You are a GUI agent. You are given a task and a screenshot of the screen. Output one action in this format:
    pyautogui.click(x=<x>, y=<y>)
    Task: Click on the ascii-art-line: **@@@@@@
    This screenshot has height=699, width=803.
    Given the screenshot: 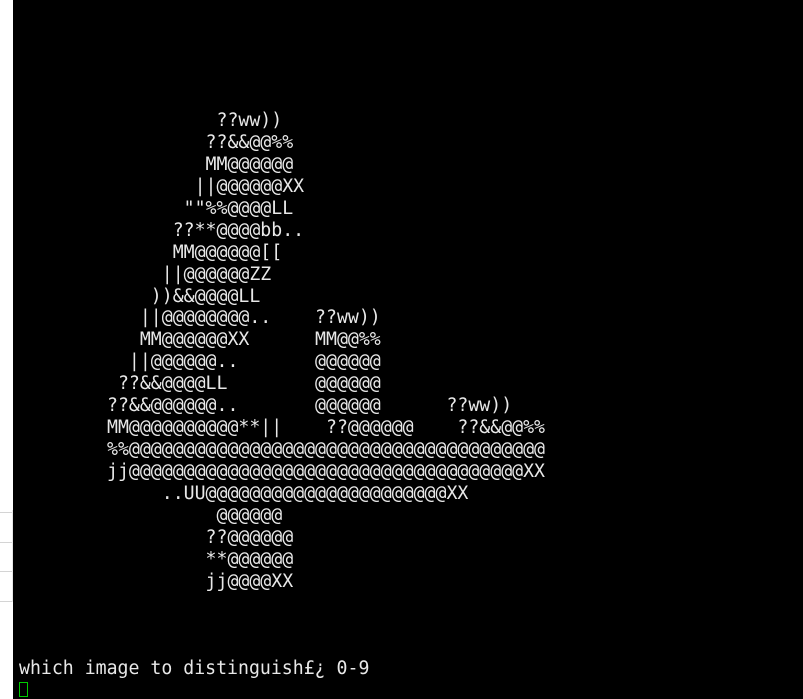 What is the action you would take?
    pyautogui.click(x=200, y=559)
    